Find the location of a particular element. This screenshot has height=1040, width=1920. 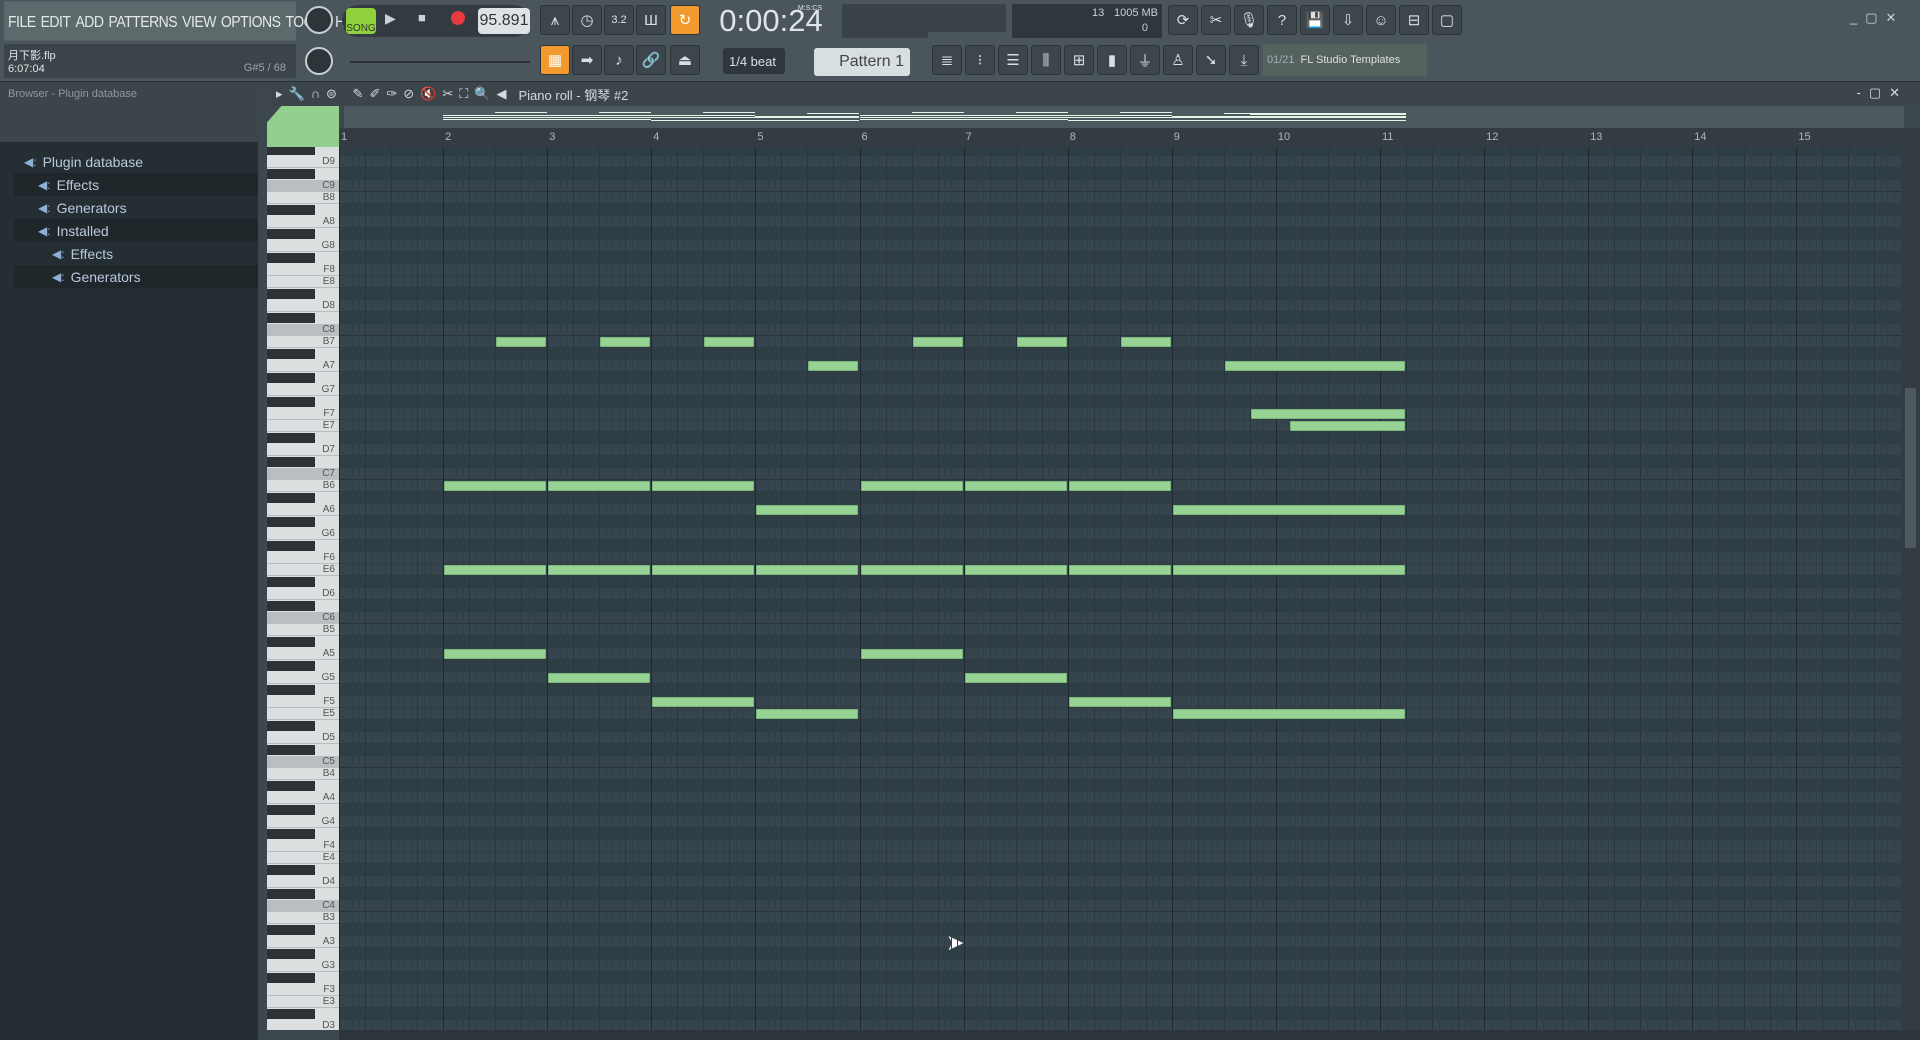

white-key: G6 is located at coordinates (303, 534).